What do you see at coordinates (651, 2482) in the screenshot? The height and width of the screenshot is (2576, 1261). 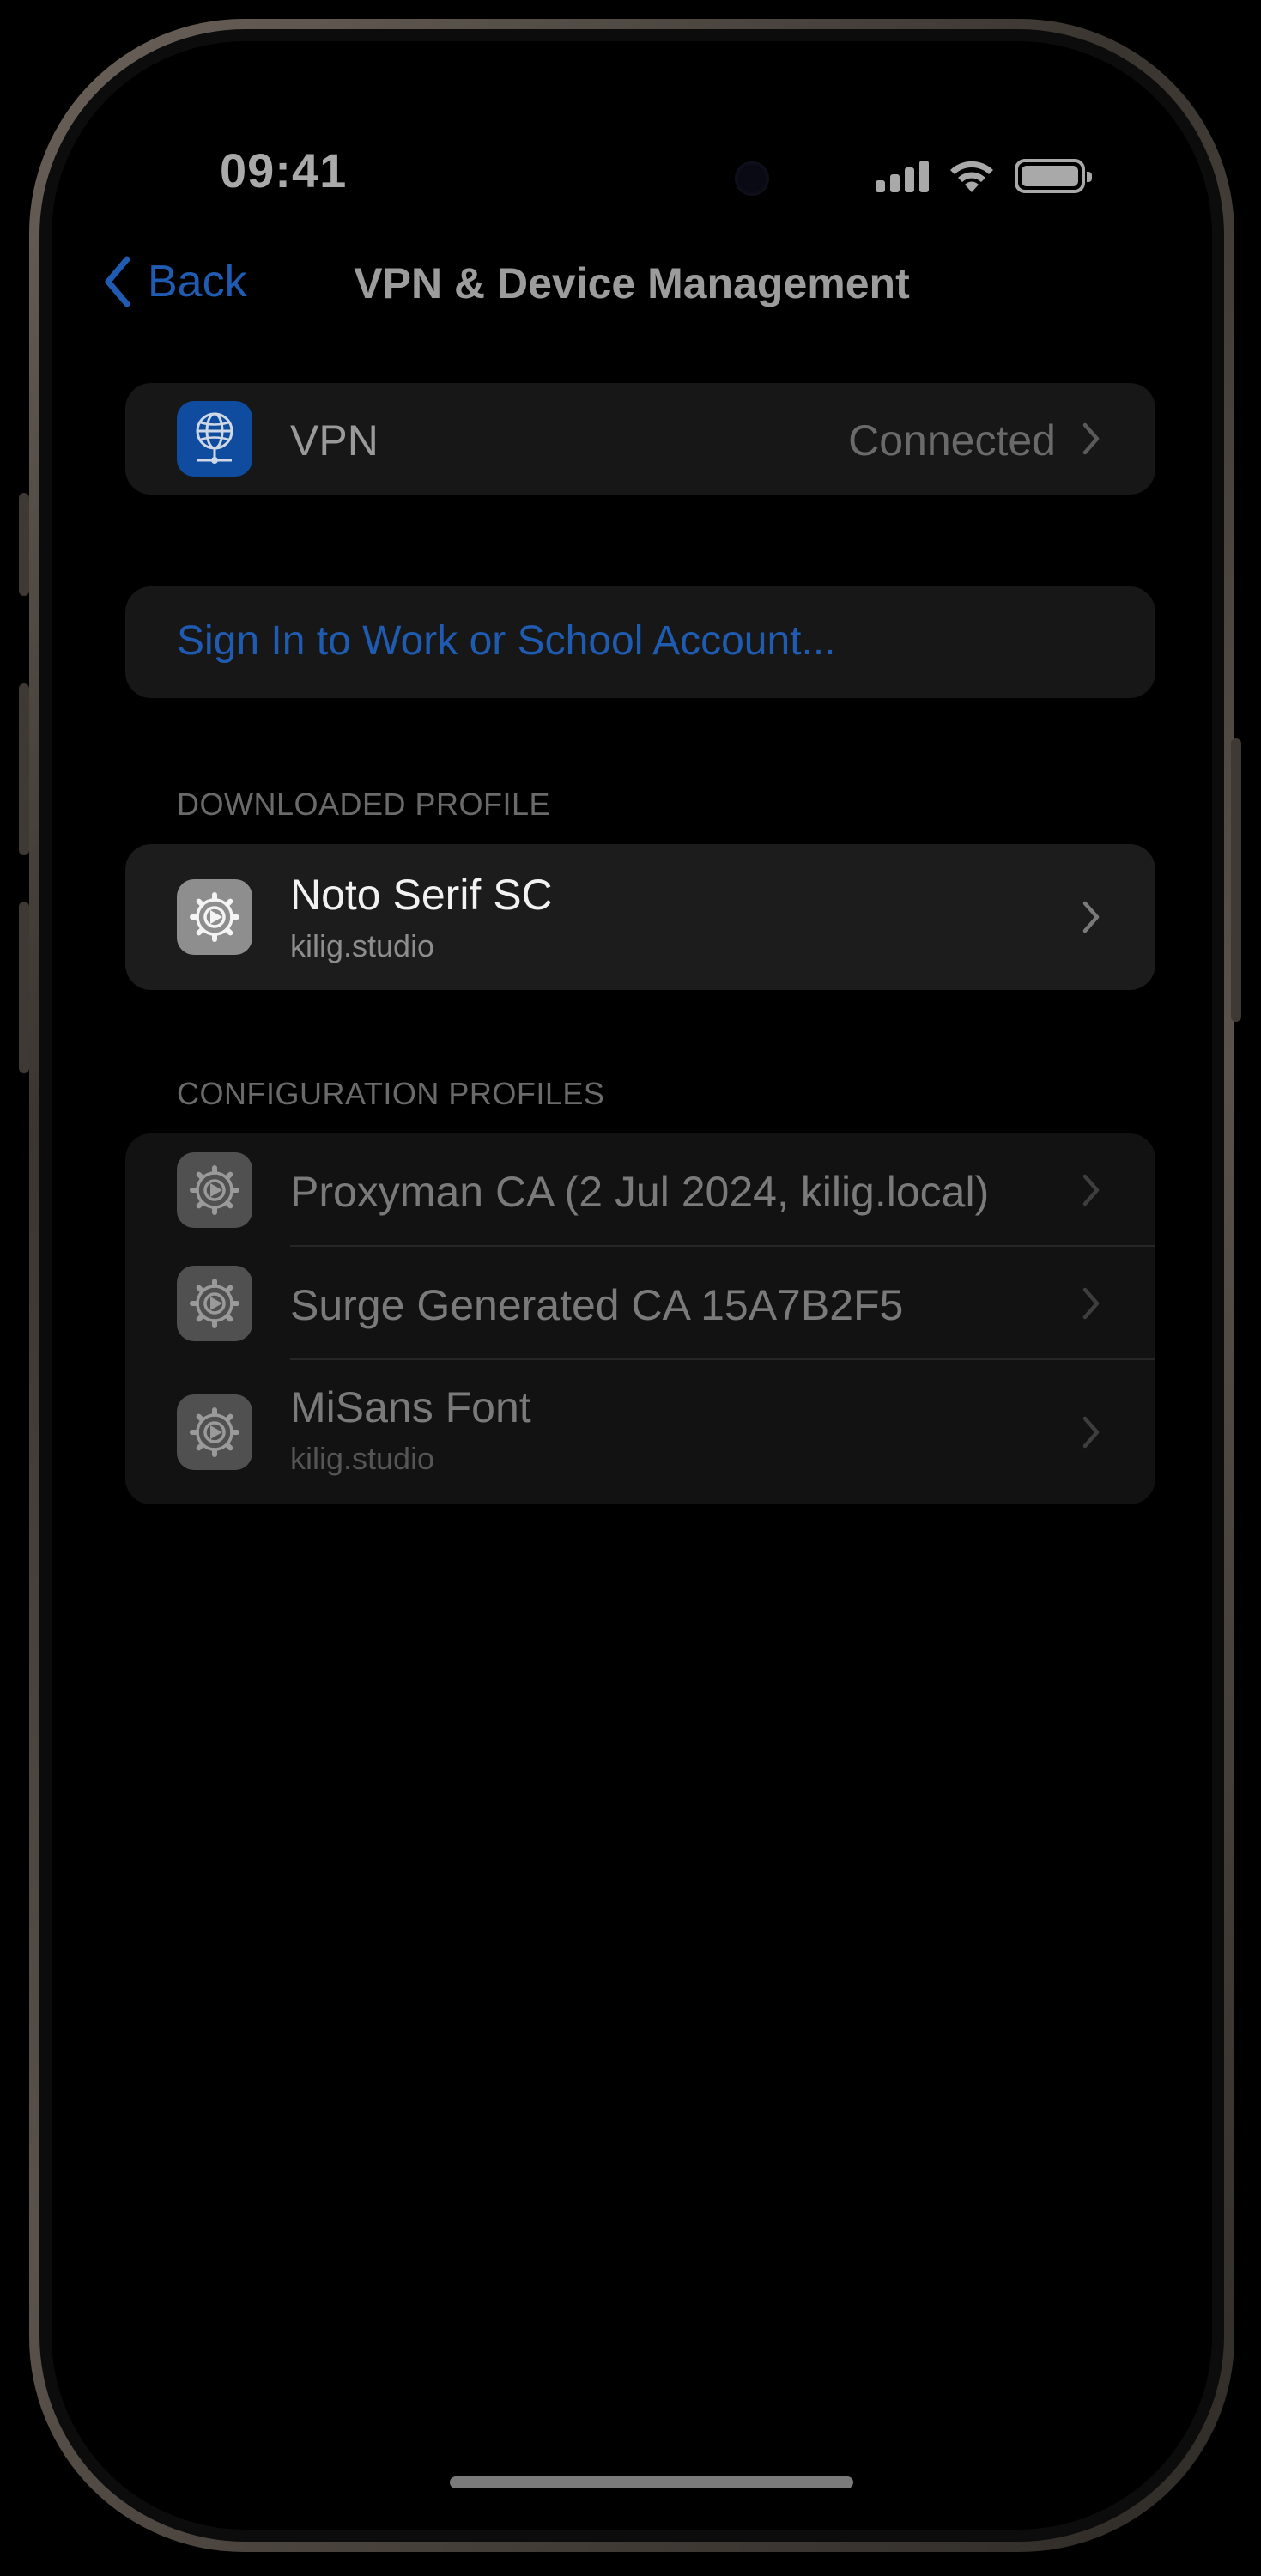 I see `home-indicator` at bounding box center [651, 2482].